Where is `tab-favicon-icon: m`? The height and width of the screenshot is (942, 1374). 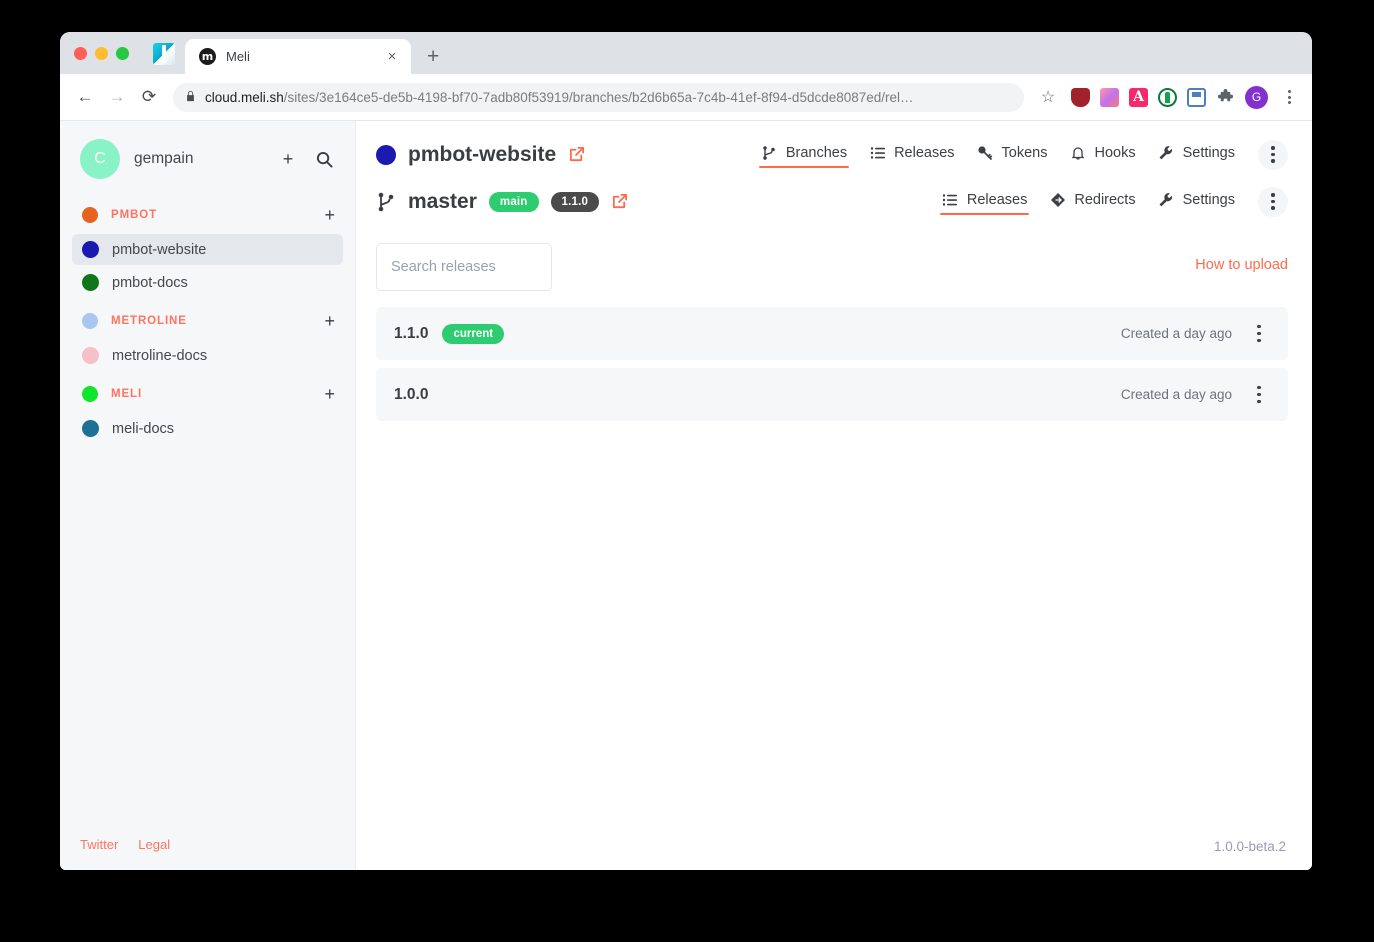 tab-favicon-icon: m is located at coordinates (207, 56).